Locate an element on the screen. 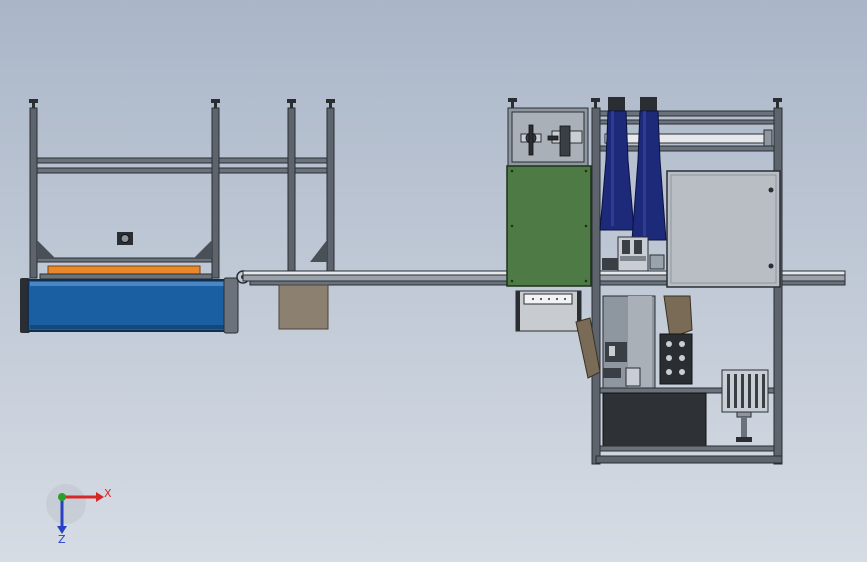  left-frame is located at coordinates (182, 189).